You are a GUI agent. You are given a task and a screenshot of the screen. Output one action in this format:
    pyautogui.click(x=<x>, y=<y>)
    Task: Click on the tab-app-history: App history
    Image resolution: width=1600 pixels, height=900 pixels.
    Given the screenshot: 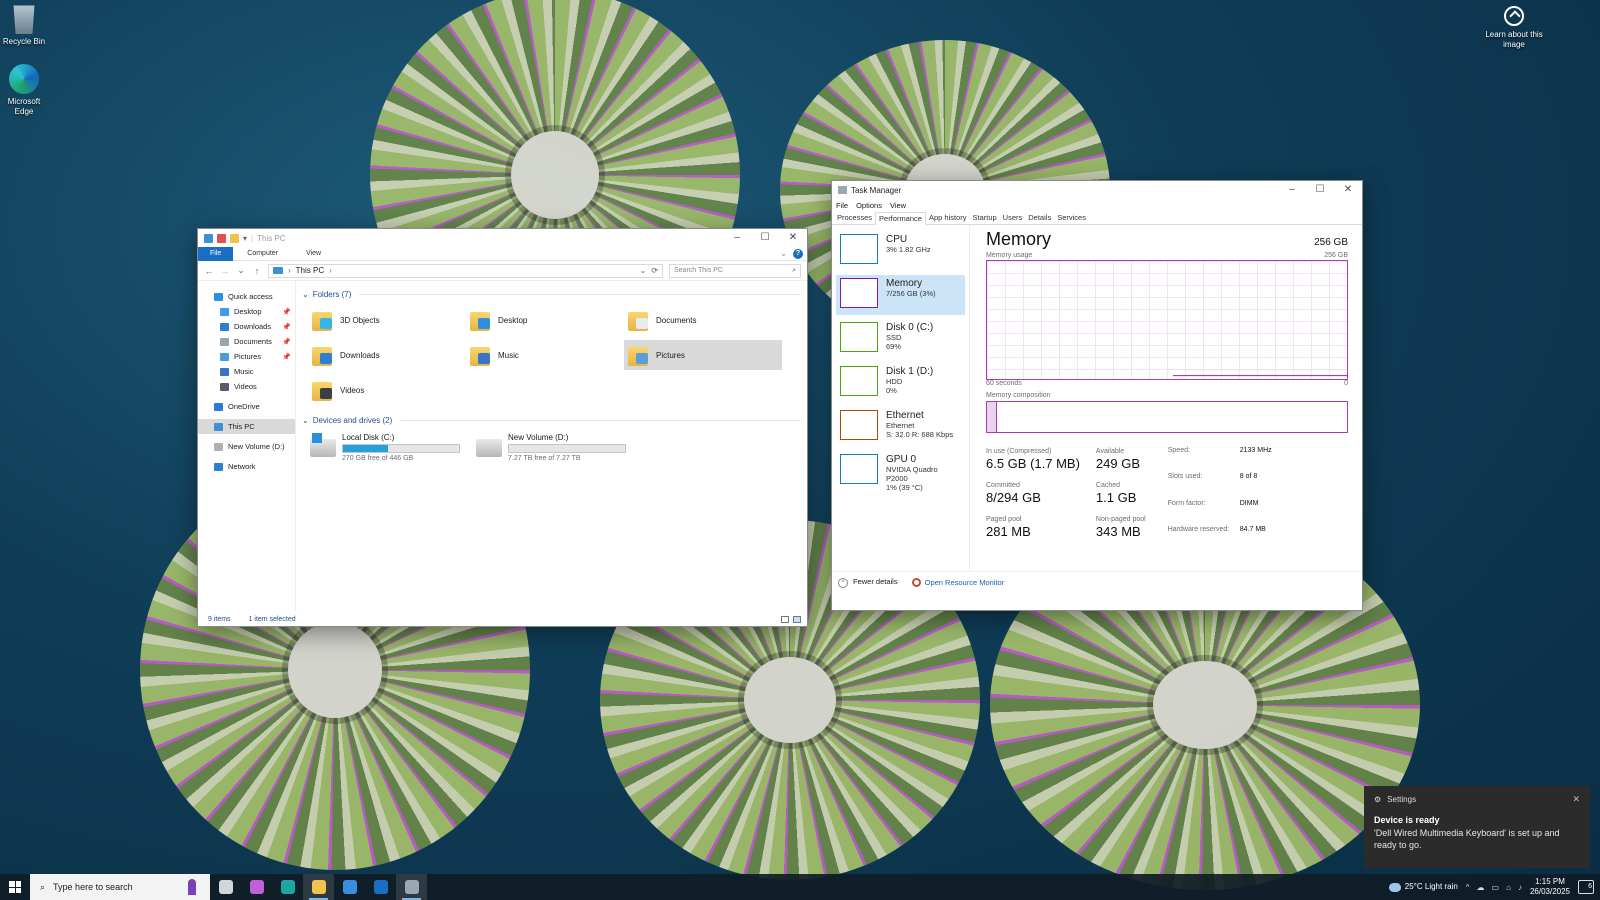 What is the action you would take?
    pyautogui.click(x=948, y=218)
    